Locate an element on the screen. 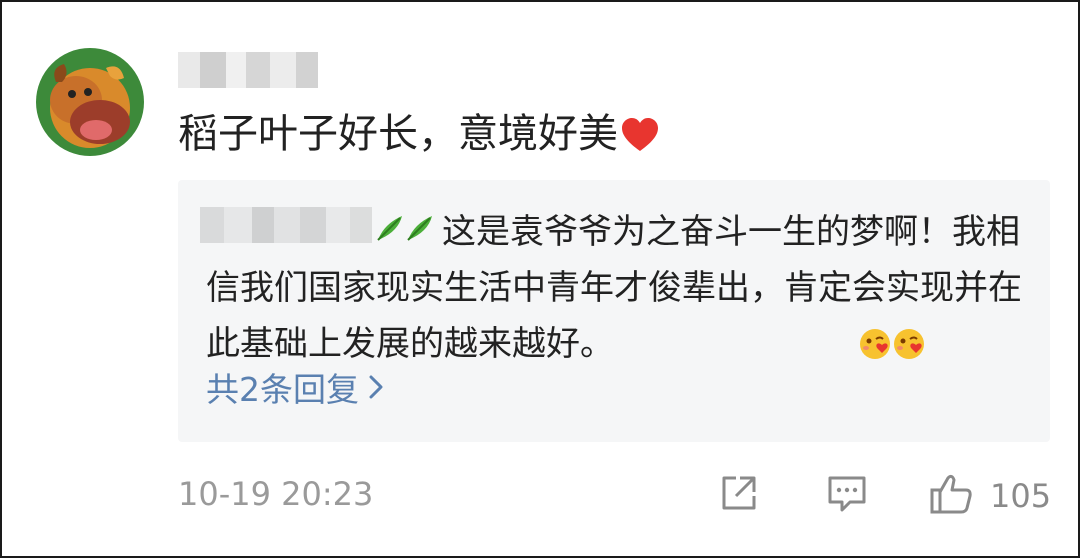 This screenshot has height=558, width=1080. share-icon is located at coordinates (739, 495).